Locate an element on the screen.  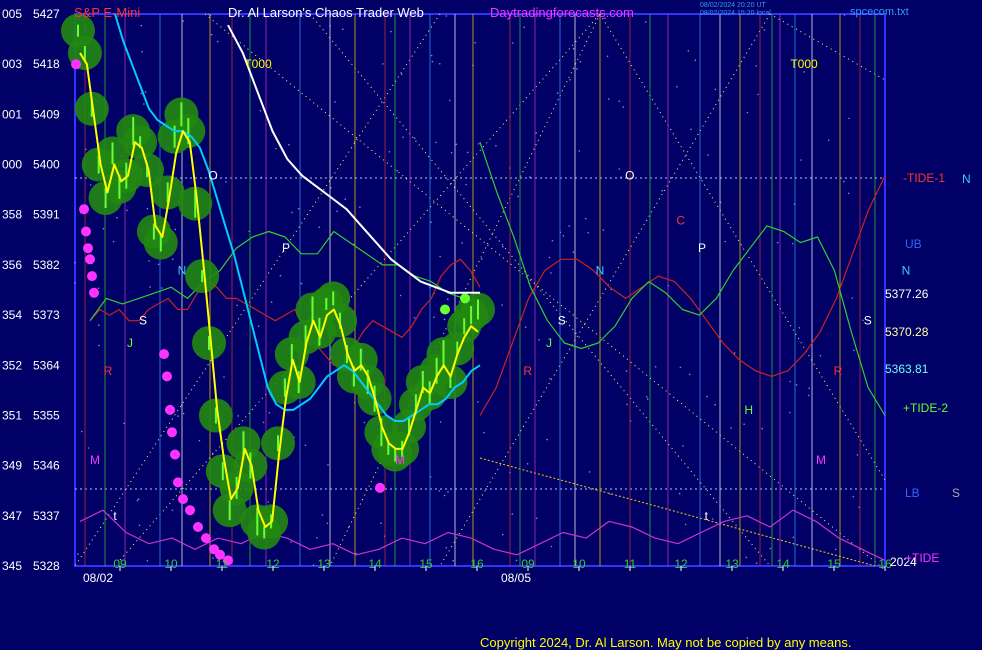
y-tick-price-label: 5355 is located at coordinates (46, 415).